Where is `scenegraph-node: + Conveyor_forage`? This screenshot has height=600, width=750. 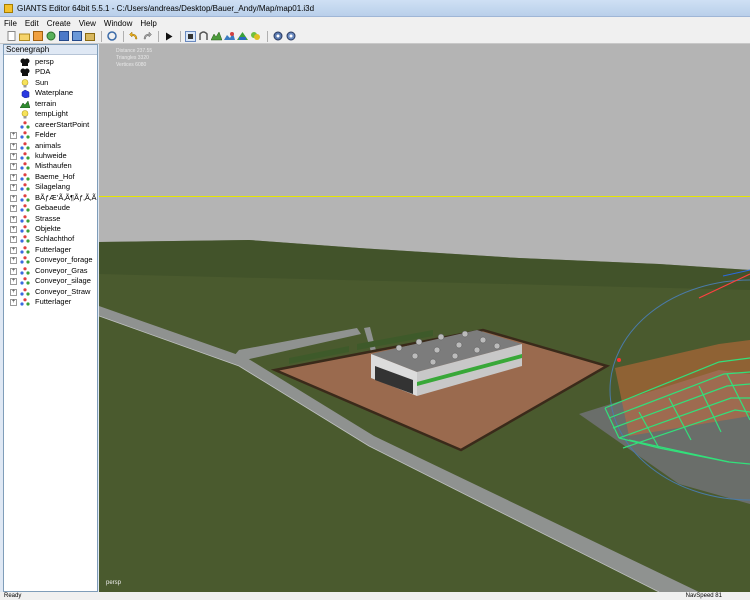 scenegraph-node: + Conveyor_forage is located at coordinates (50, 260).